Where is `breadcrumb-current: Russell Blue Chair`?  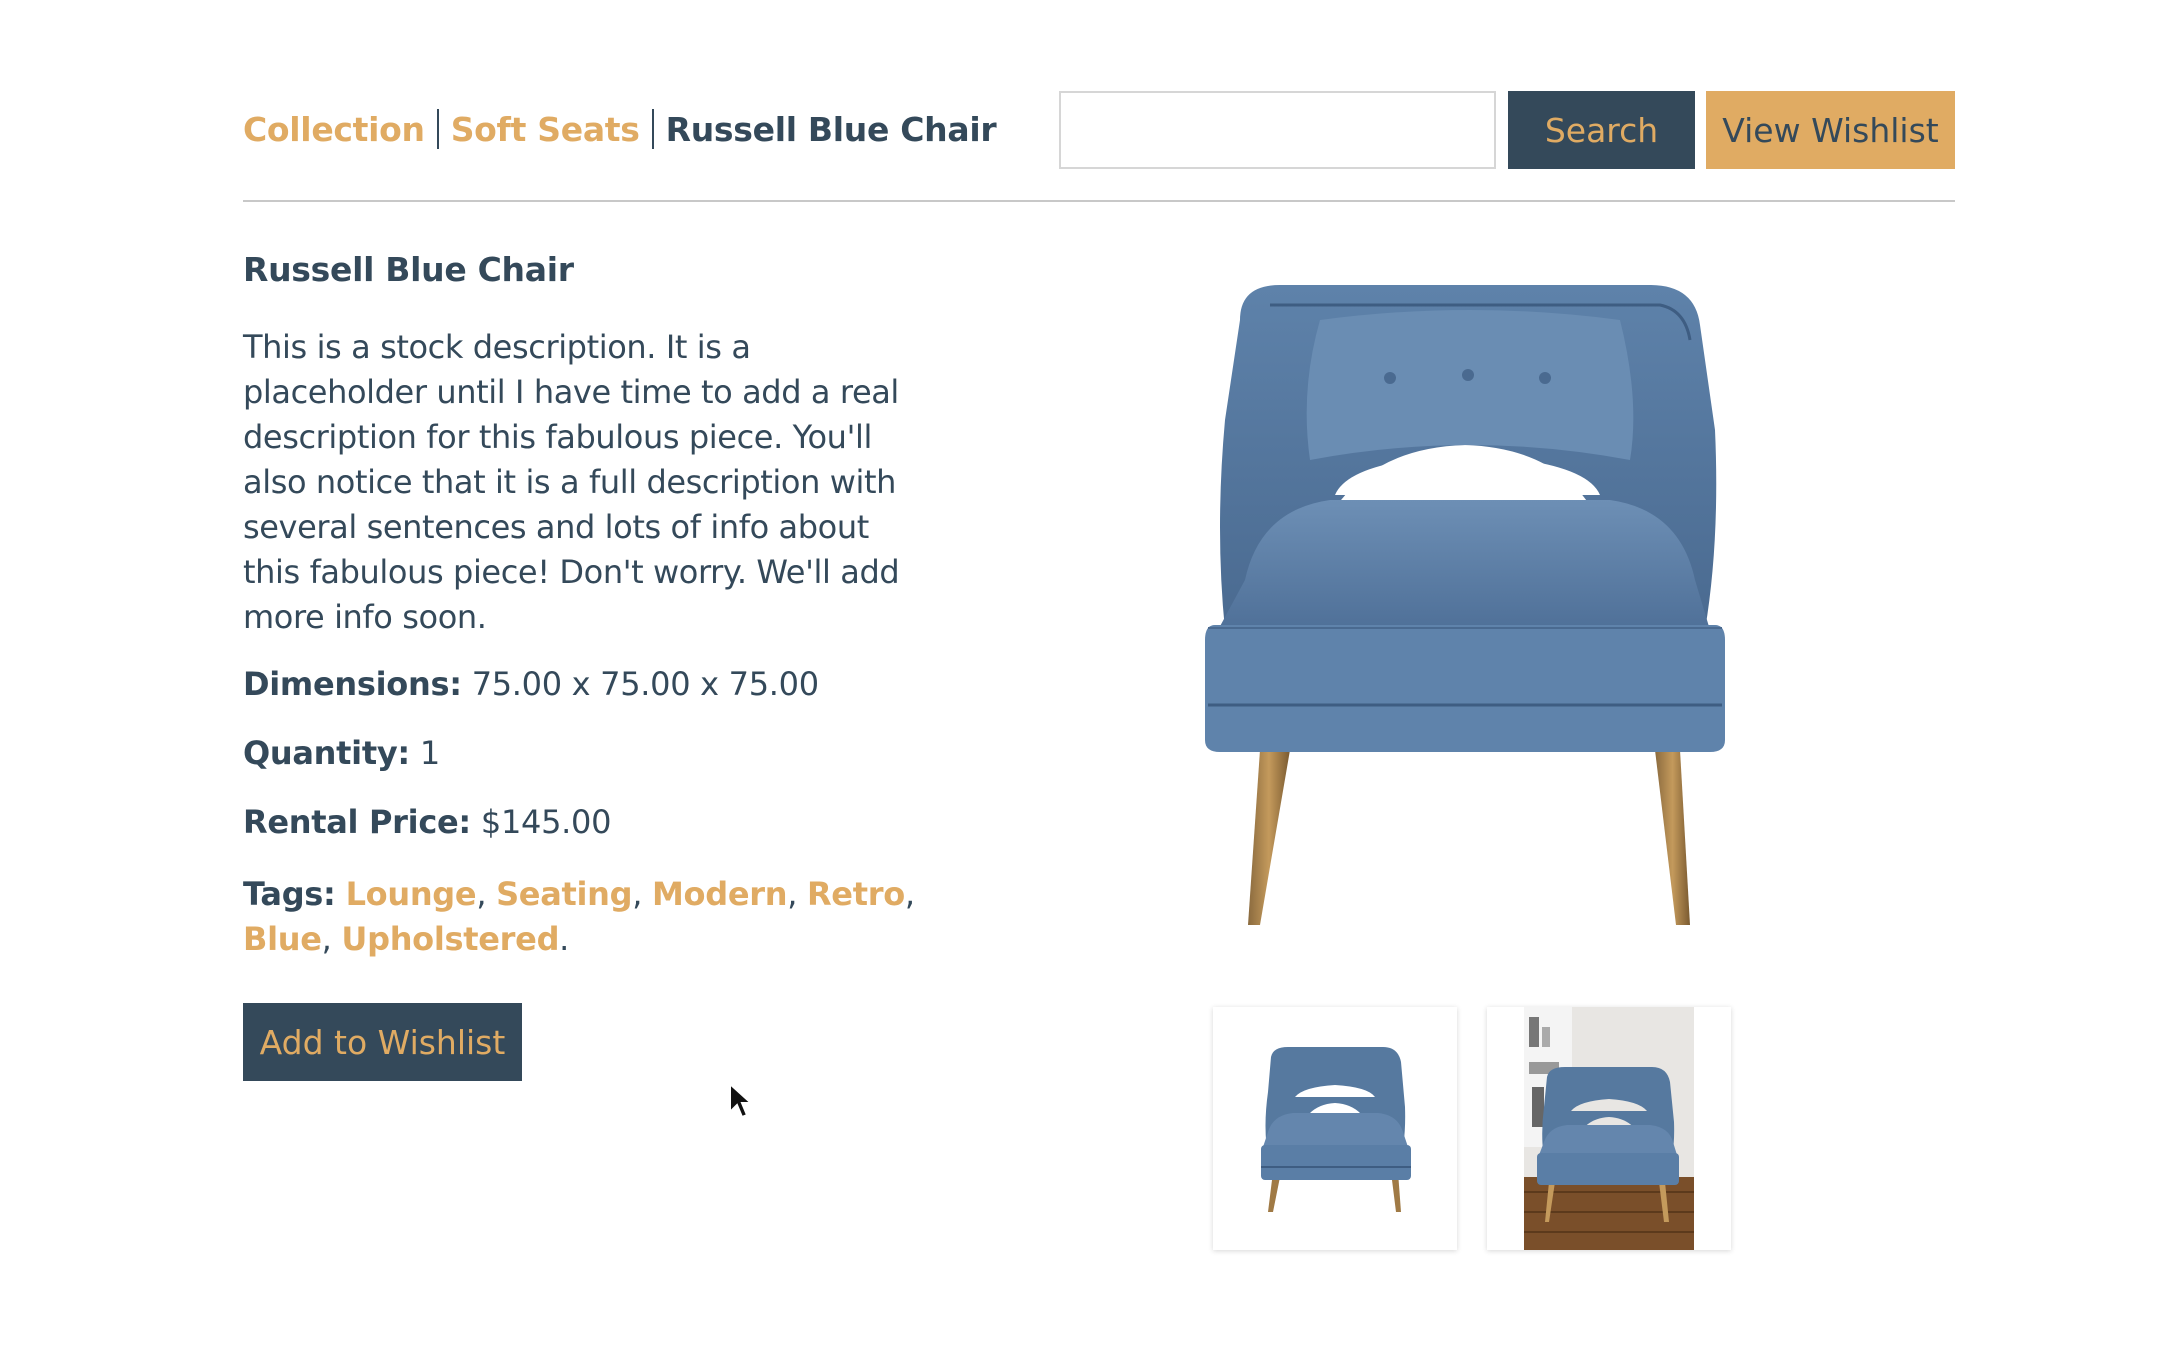 breadcrumb-current: Russell Blue Chair is located at coordinates (831, 129).